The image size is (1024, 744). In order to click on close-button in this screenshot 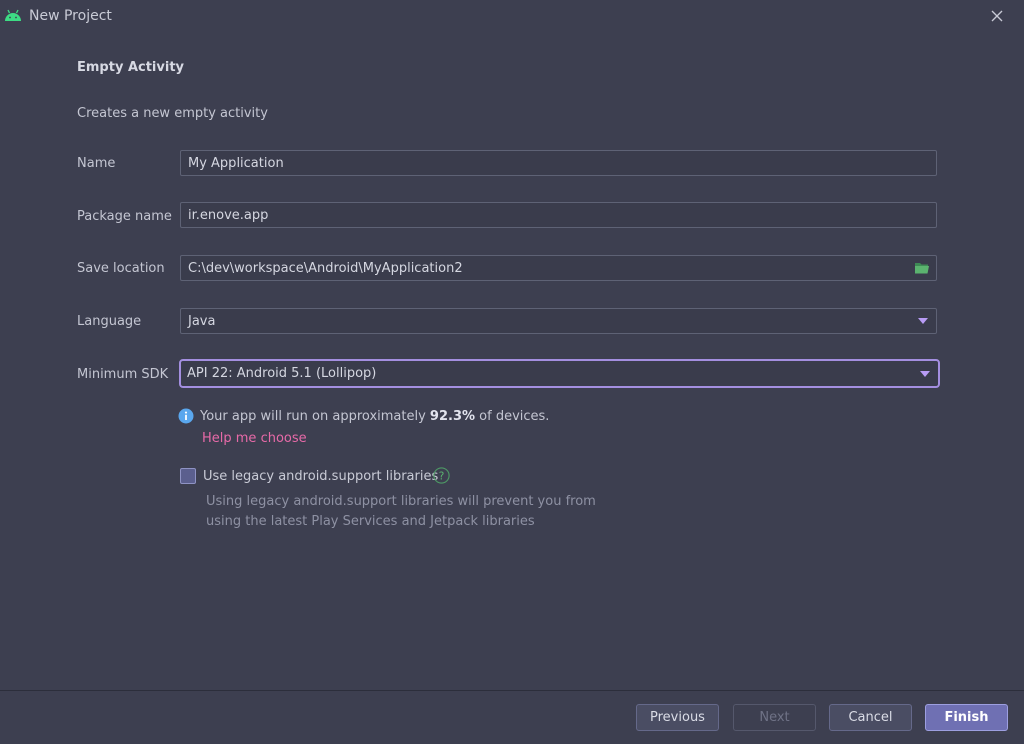, I will do `click(997, 16)`.